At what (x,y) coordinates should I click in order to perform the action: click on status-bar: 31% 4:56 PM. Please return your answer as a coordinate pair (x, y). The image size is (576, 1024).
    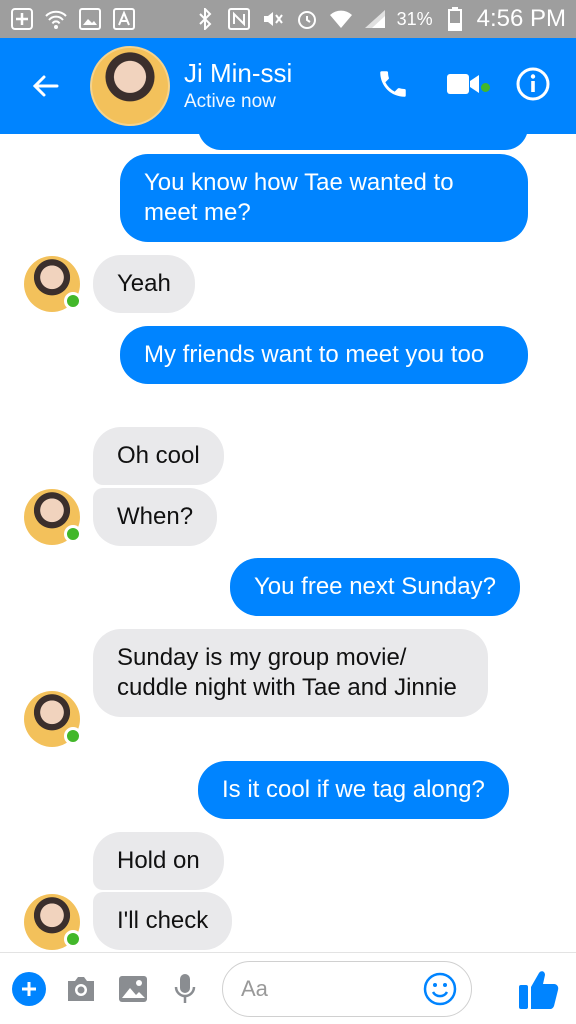
    Looking at the image, I should click on (288, 19).